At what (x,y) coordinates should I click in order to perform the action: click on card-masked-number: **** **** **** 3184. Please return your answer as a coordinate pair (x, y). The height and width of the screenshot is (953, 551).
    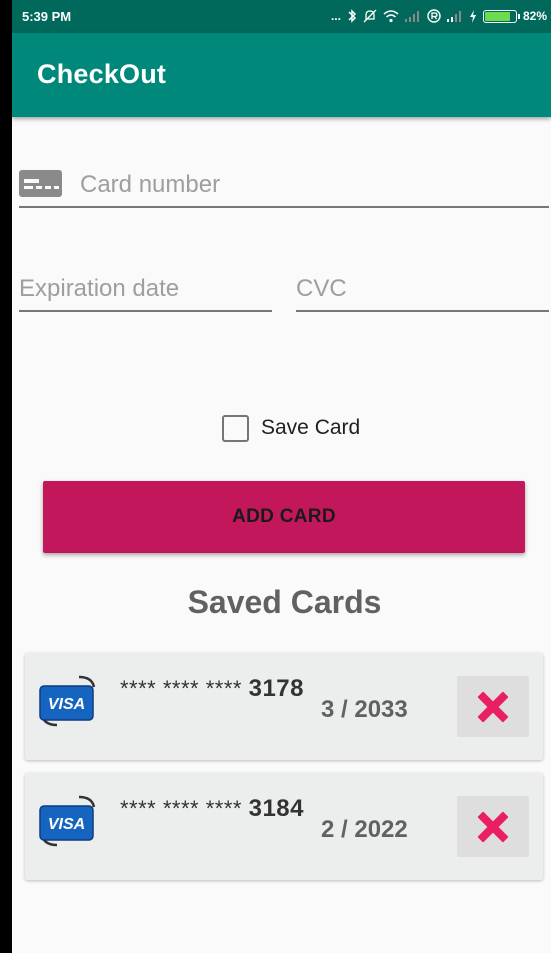
    Looking at the image, I should click on (212, 809).